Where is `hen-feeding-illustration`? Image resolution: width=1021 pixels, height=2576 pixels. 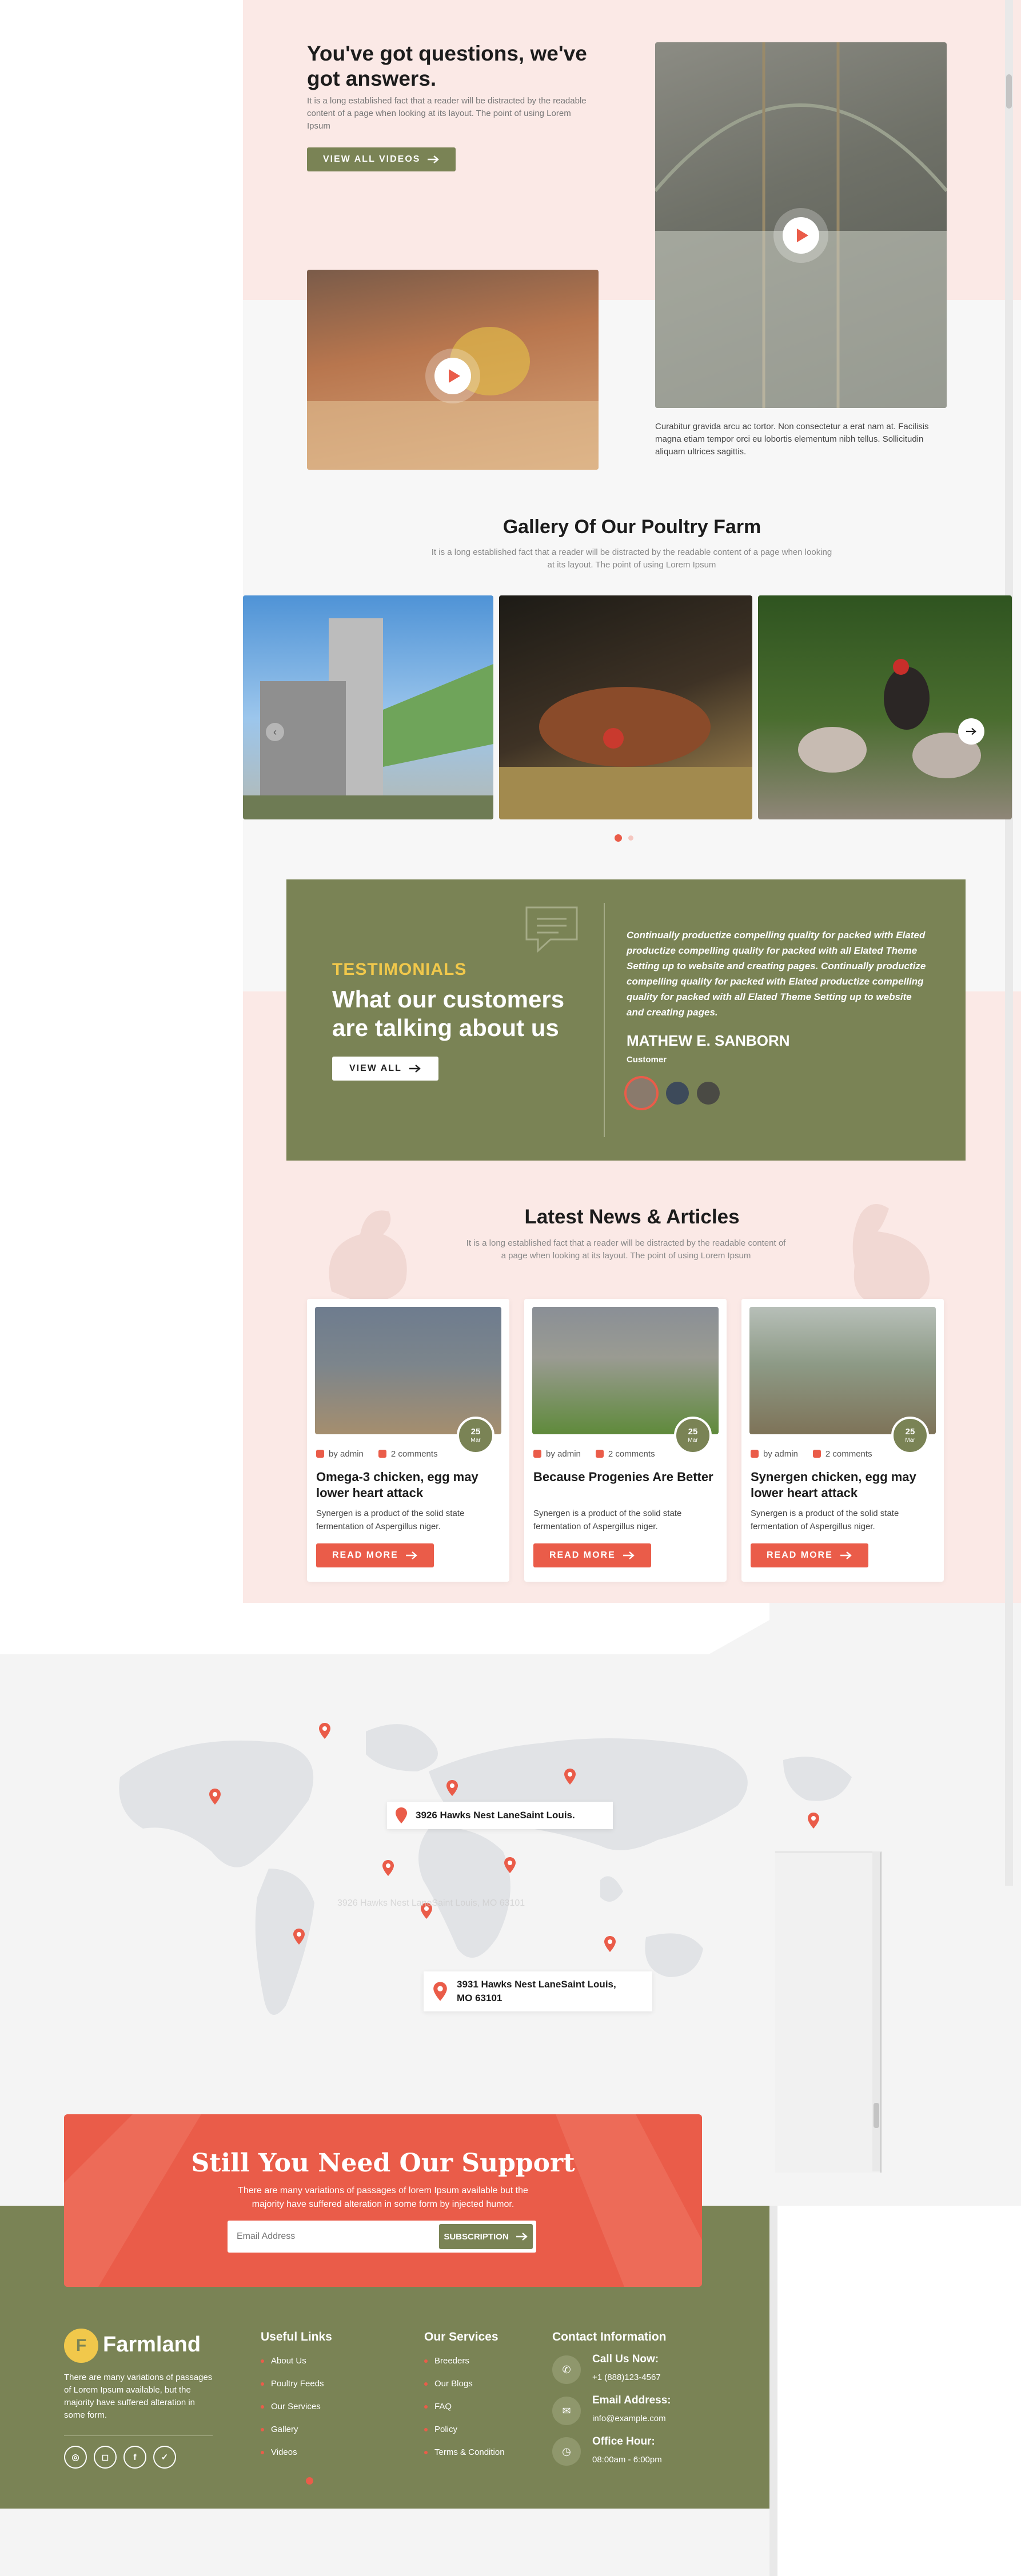
hen-feeding-illustration is located at coordinates (625, 753).